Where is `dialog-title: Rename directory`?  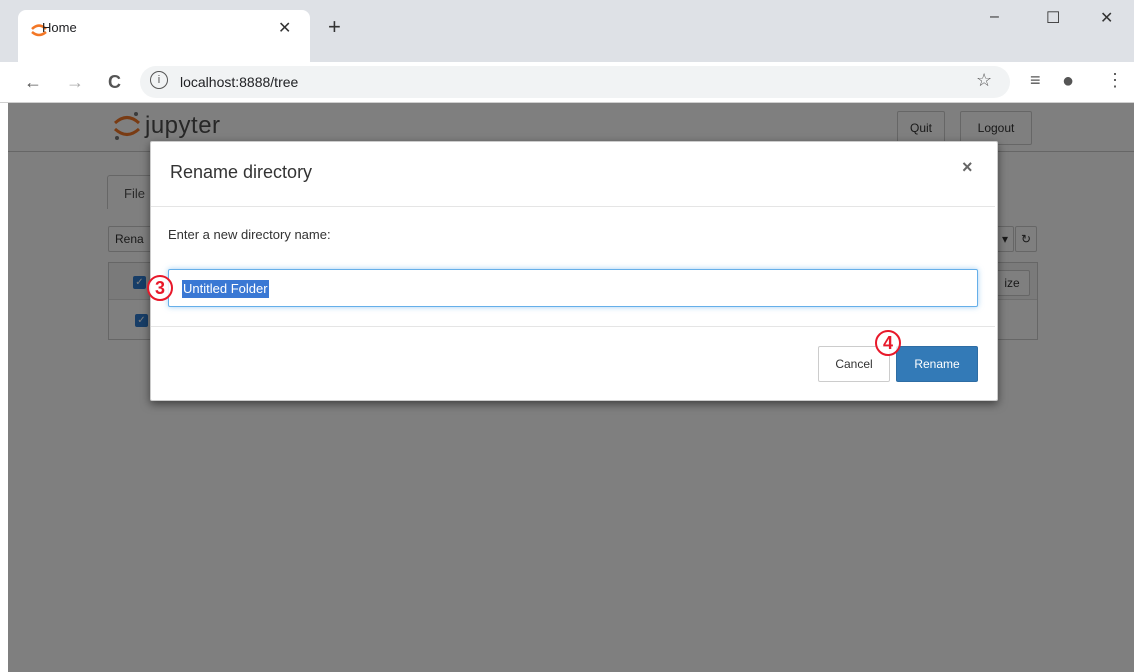 dialog-title: Rename directory is located at coordinates (241, 172).